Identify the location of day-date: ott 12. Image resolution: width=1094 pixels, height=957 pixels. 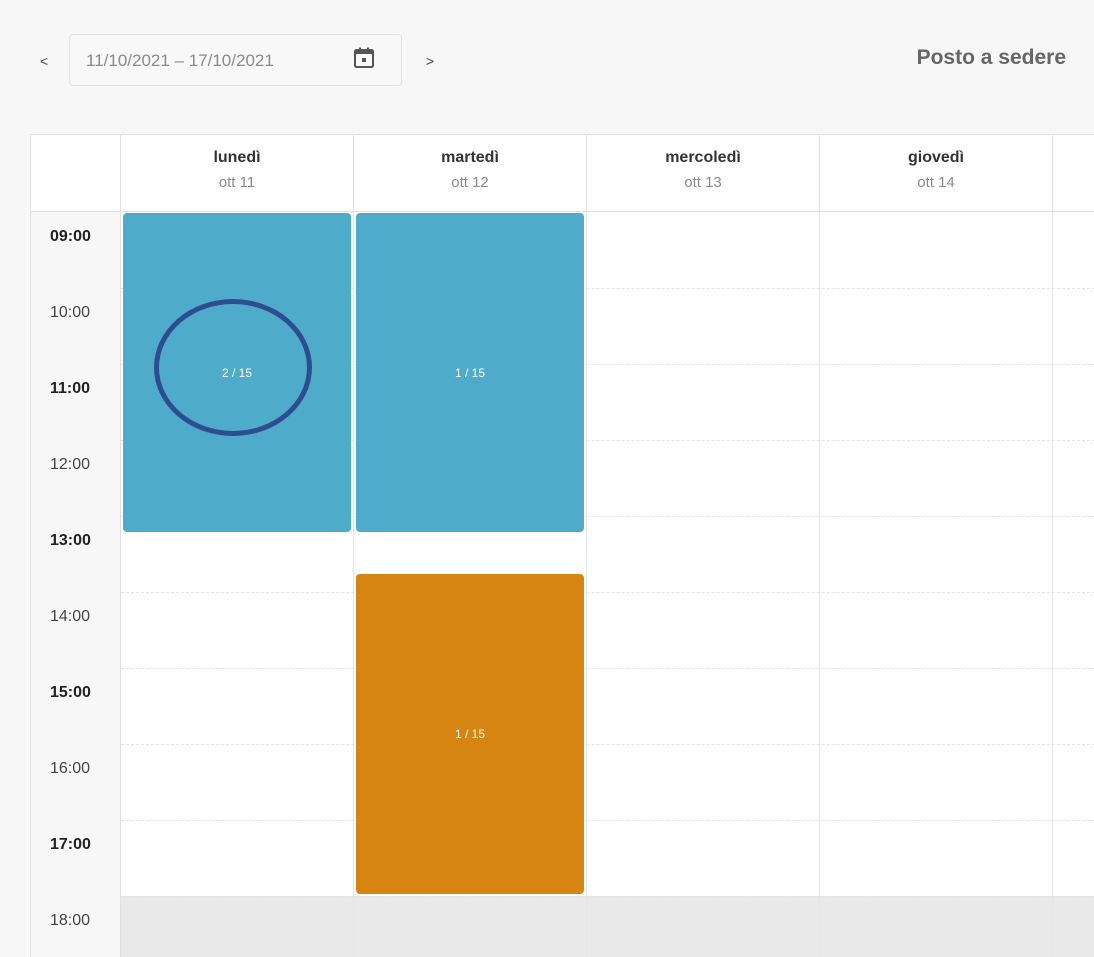
(470, 182).